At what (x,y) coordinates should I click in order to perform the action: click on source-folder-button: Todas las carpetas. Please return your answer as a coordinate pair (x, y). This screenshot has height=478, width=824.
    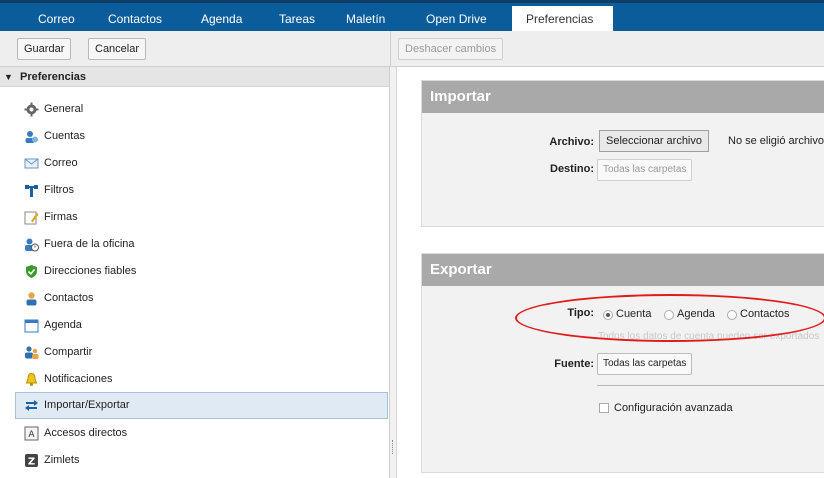
    Looking at the image, I should click on (645, 364).